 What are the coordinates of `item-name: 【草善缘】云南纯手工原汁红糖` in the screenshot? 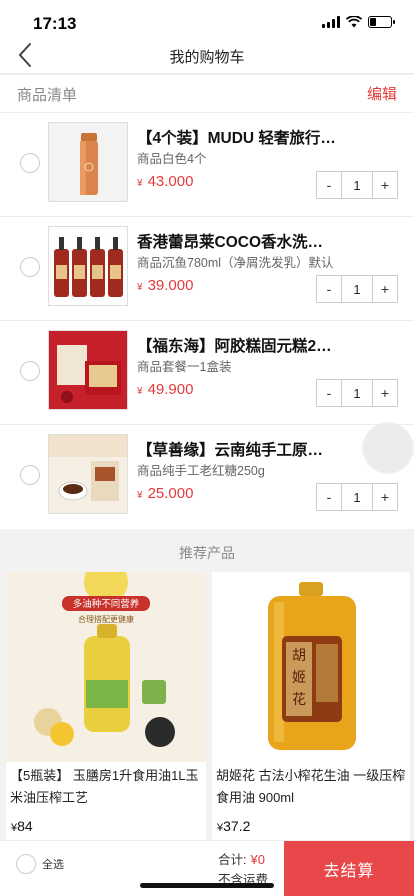 It's located at (237, 449).